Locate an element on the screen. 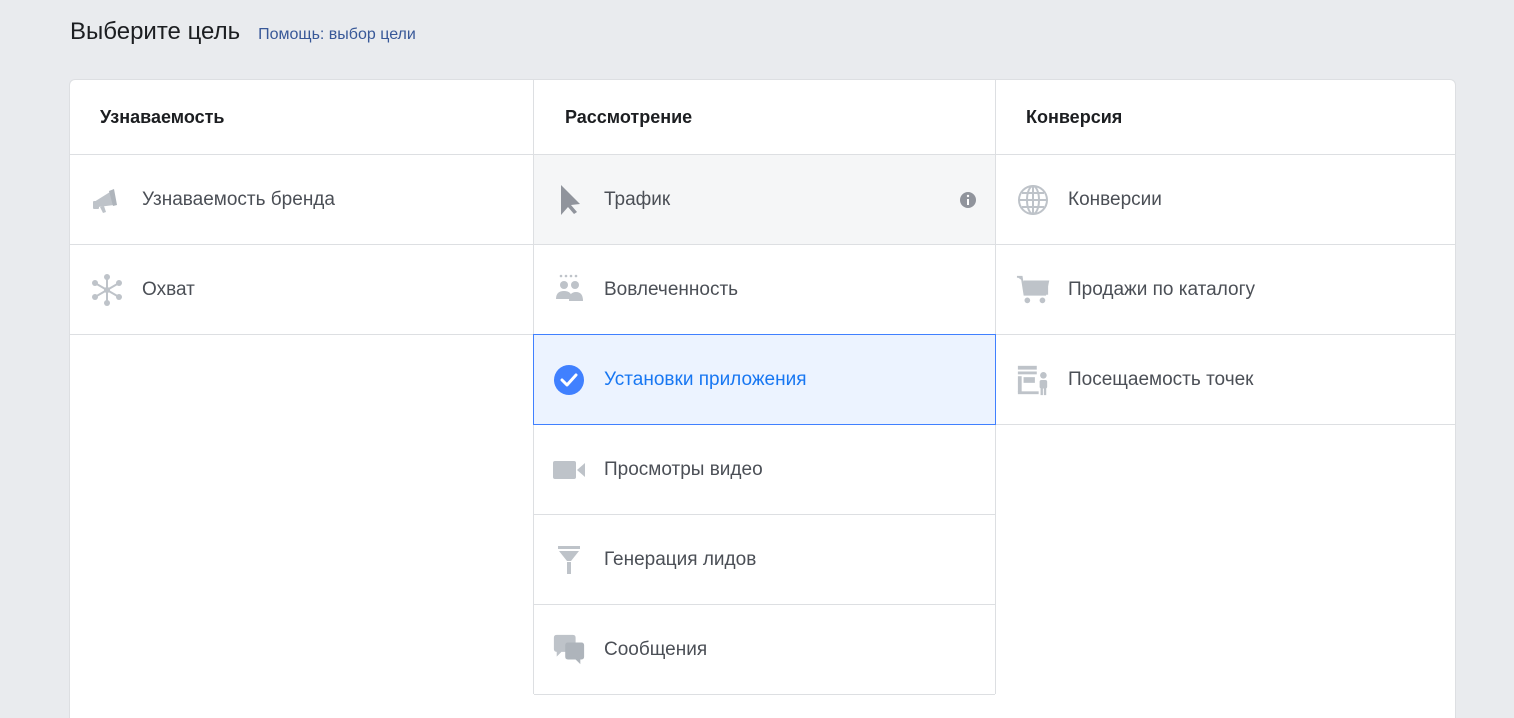 Image resolution: width=1514 pixels, height=718 pixels. objective-video-views: Просмотры видео is located at coordinates (764, 470).